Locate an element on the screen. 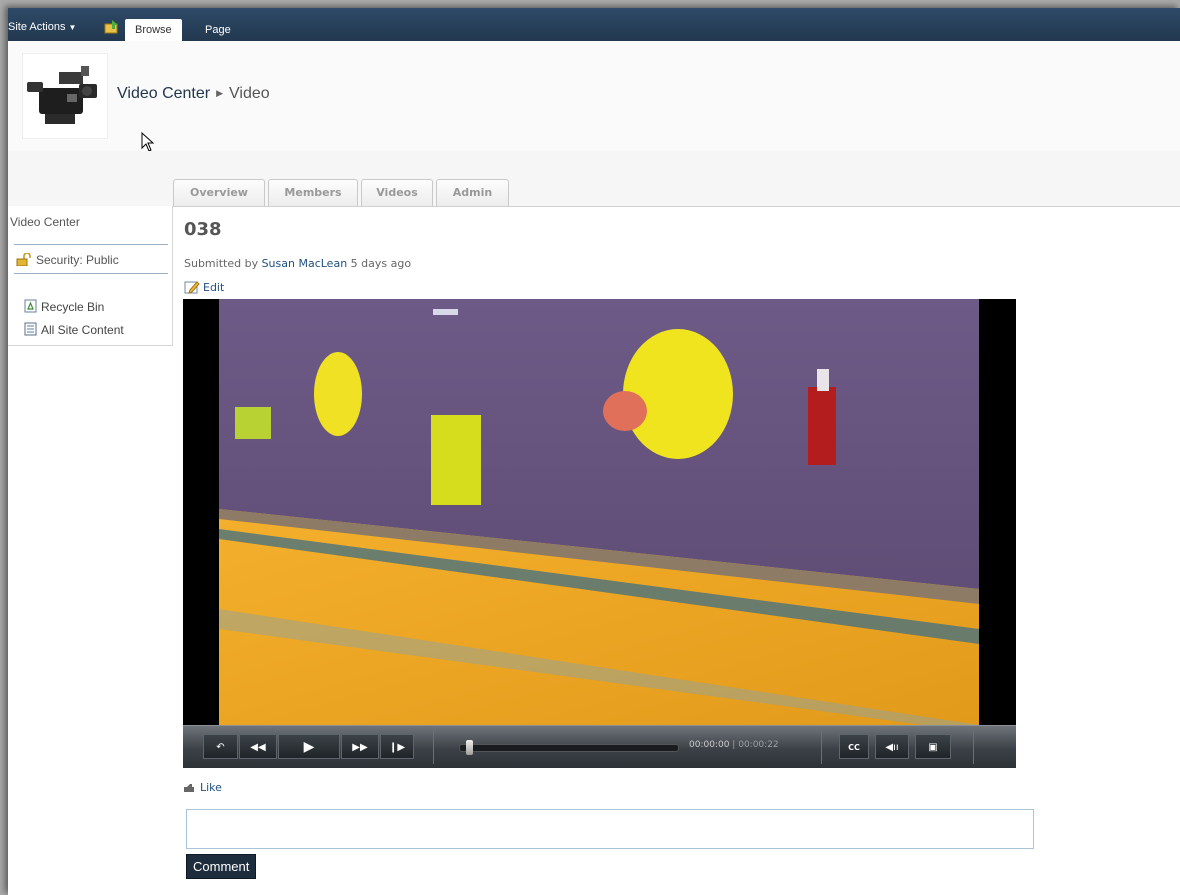 This screenshot has width=1180, height=895. tab-videos: Videos is located at coordinates (397, 192).